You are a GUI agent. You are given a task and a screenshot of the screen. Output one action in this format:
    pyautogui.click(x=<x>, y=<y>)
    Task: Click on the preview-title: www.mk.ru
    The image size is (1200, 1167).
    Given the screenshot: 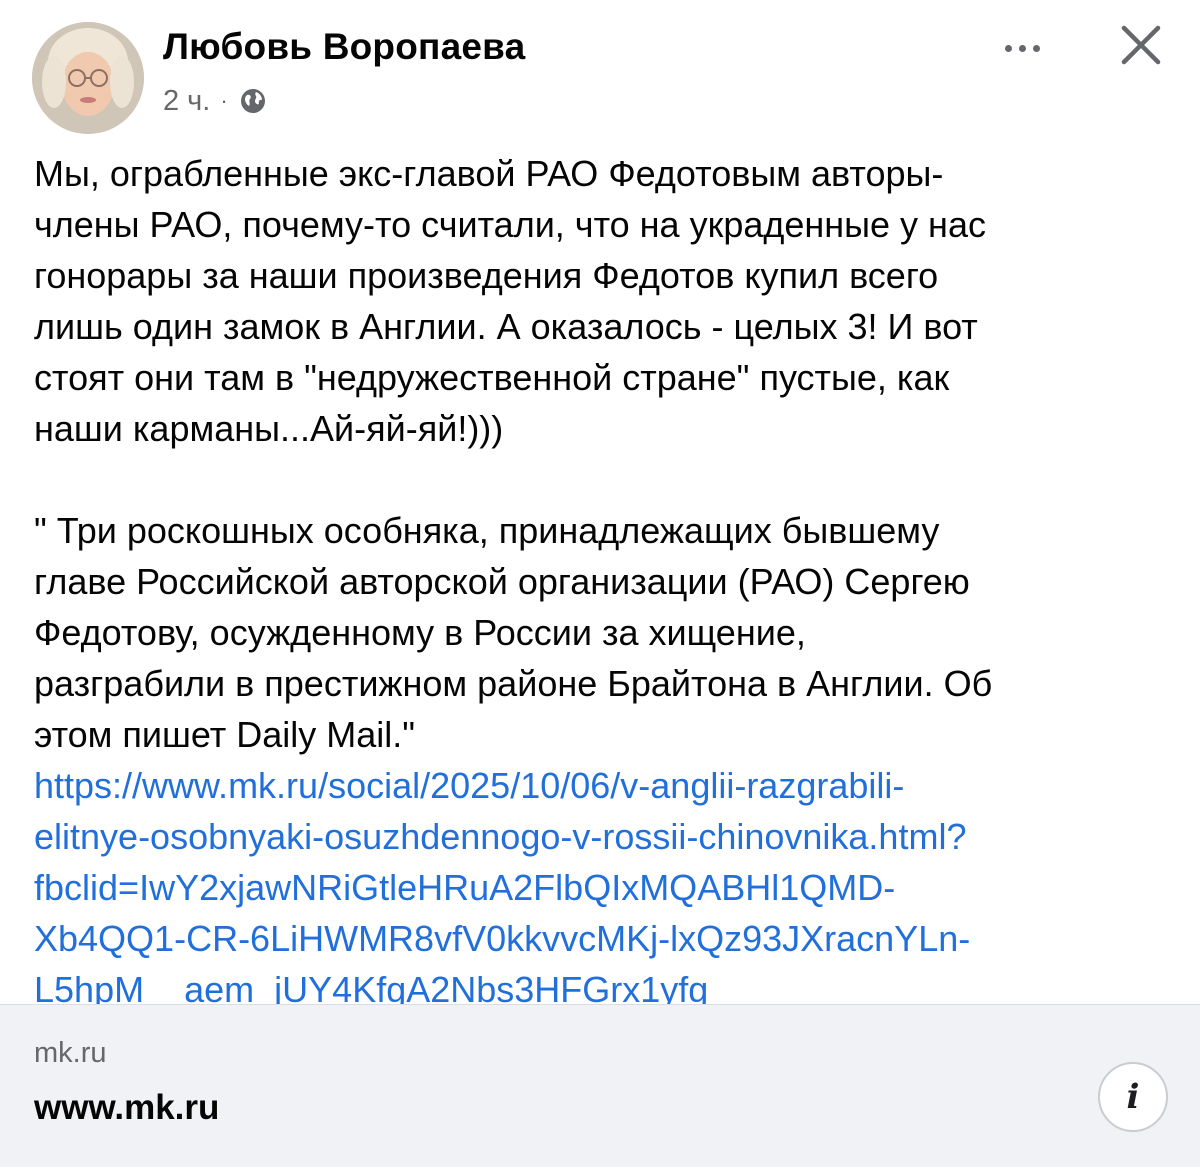 What is the action you would take?
    pyautogui.click(x=126, y=1108)
    